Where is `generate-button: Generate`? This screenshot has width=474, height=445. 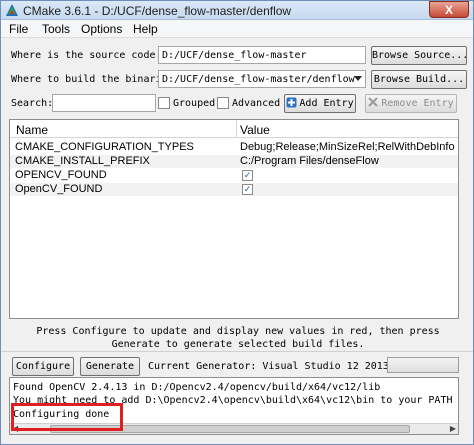
generate-button: Generate is located at coordinates (110, 366).